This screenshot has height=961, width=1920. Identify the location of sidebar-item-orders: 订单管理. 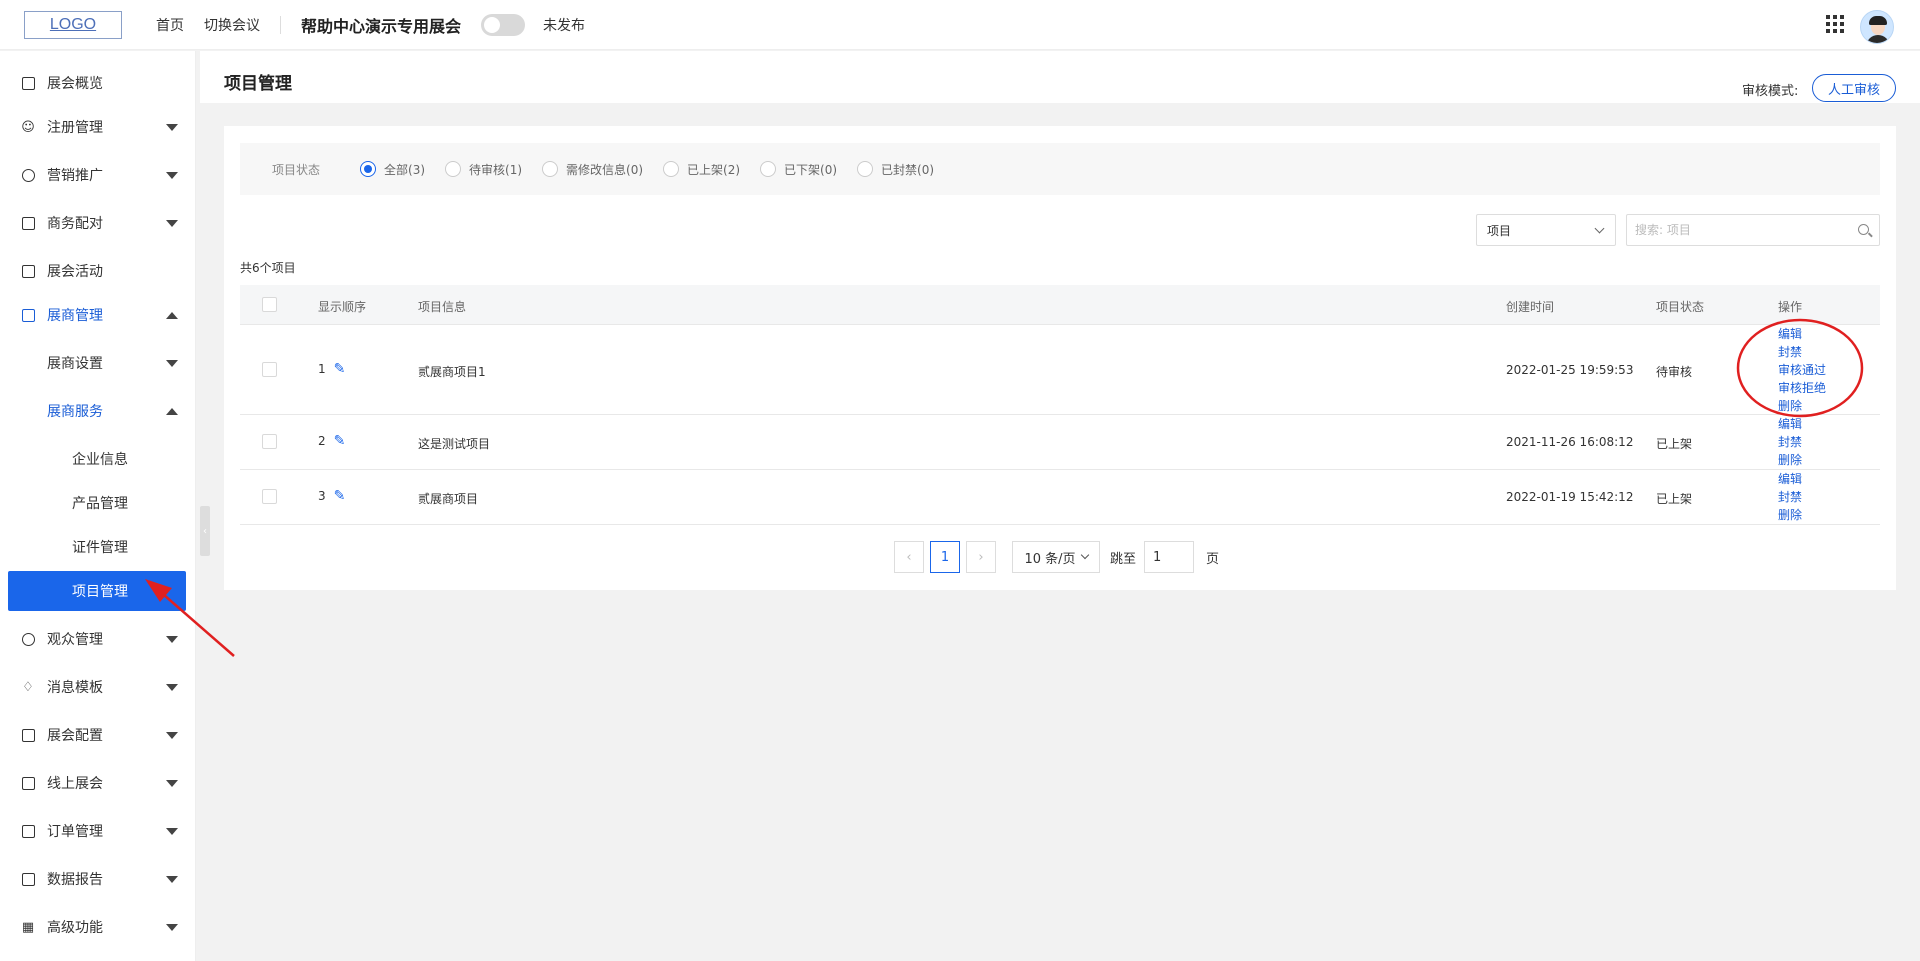
(98, 831).